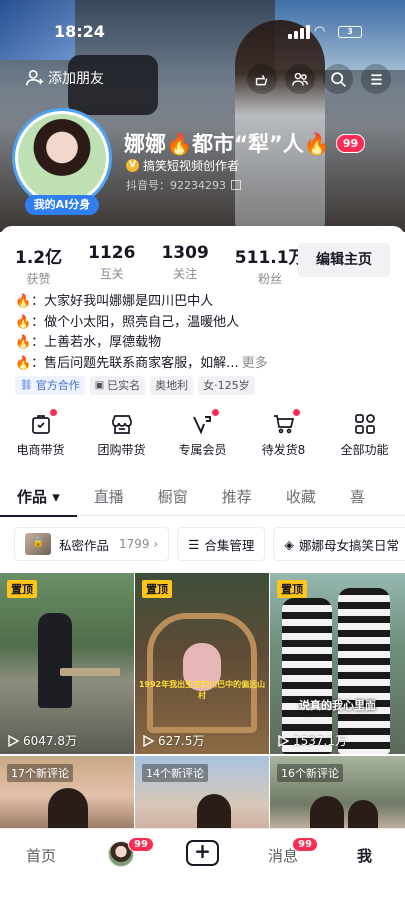  I want to click on tag-verified: ▣ 已实名, so click(117, 385).